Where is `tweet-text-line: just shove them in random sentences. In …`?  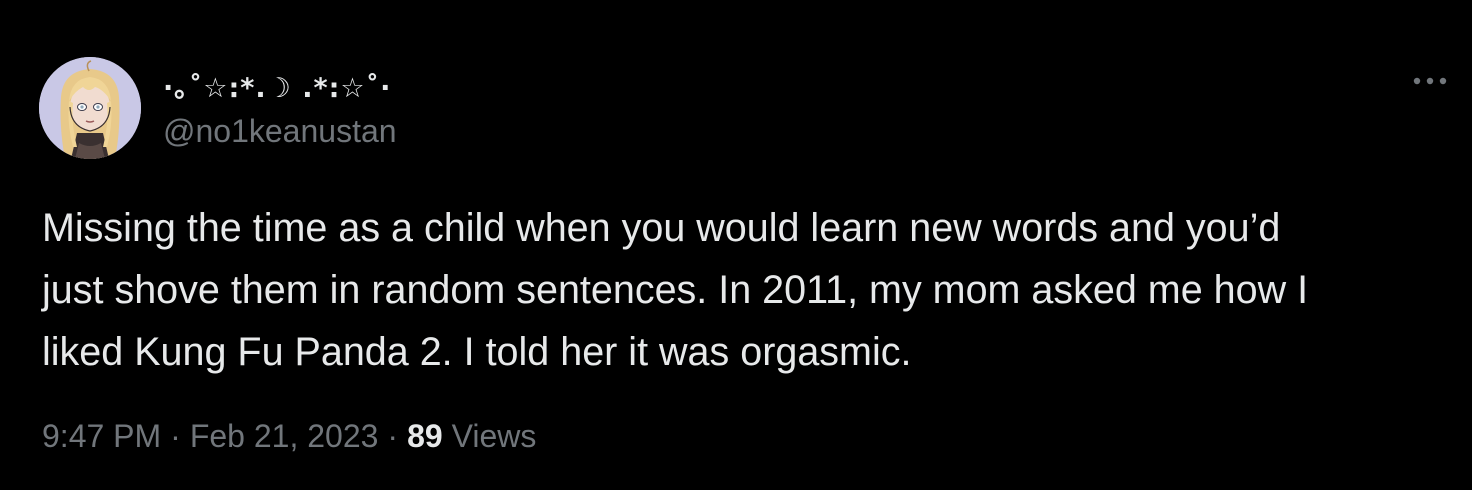
tweet-text-line: just shove them in random sentences. In … is located at coordinates (675, 290).